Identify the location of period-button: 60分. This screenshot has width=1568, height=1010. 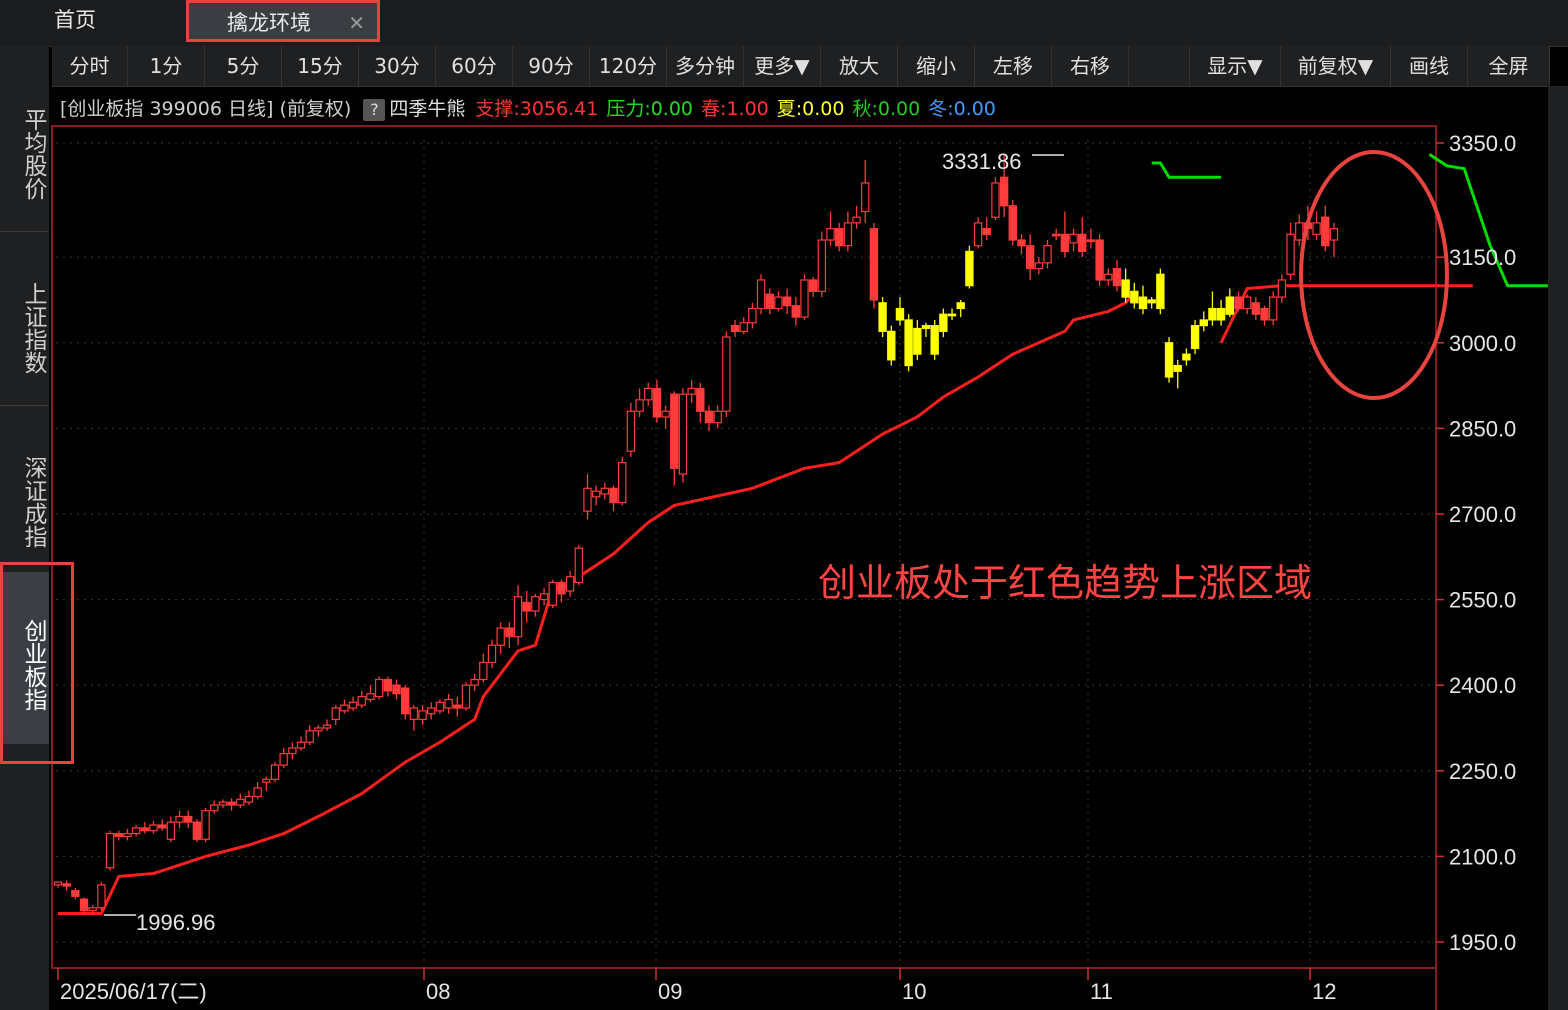
(474, 66).